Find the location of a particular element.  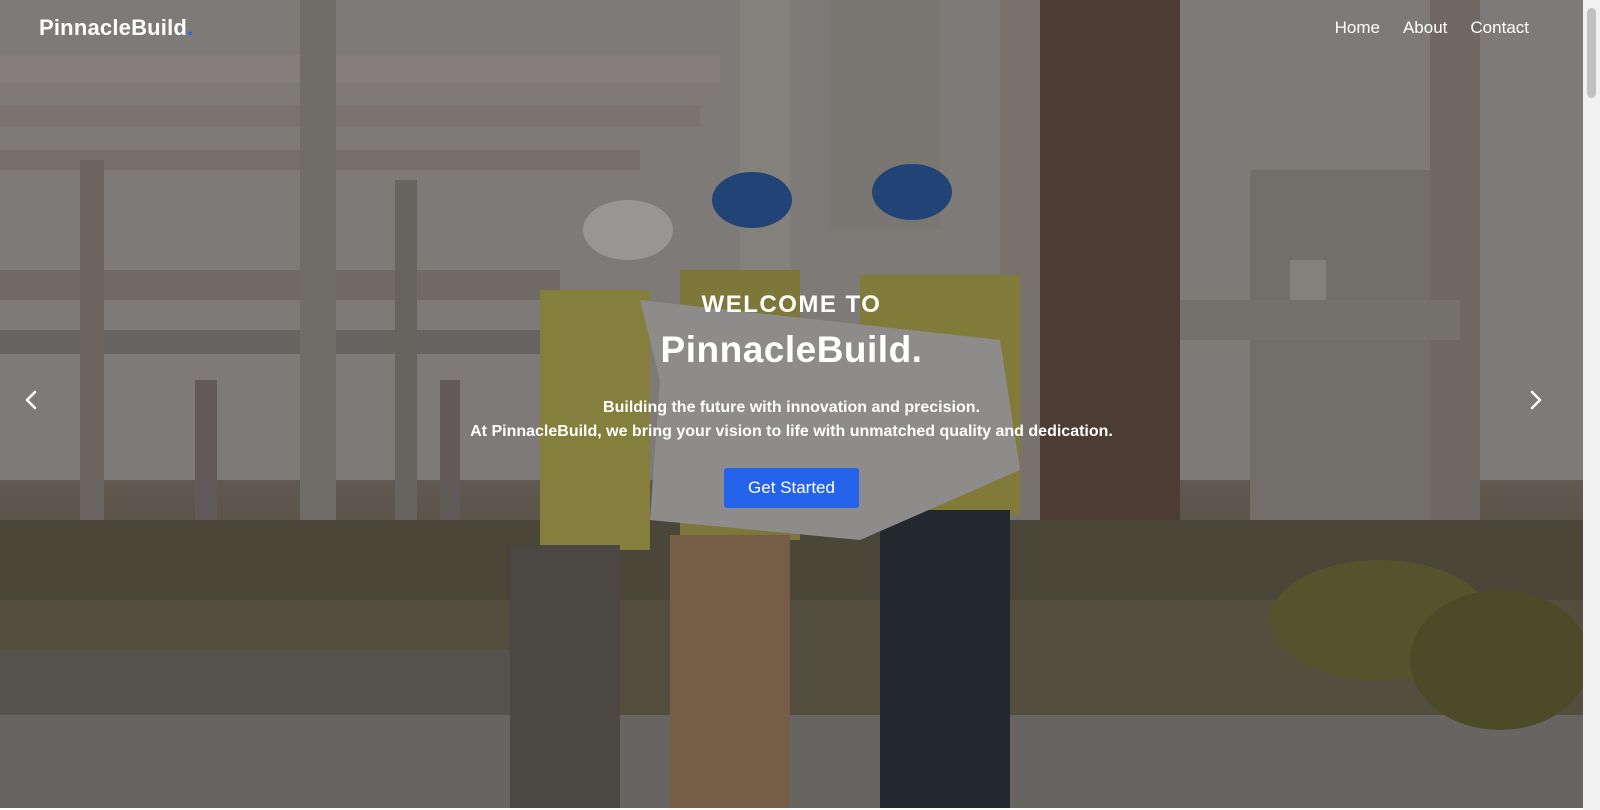

nav-links: Home About Contact is located at coordinates (1432, 28).